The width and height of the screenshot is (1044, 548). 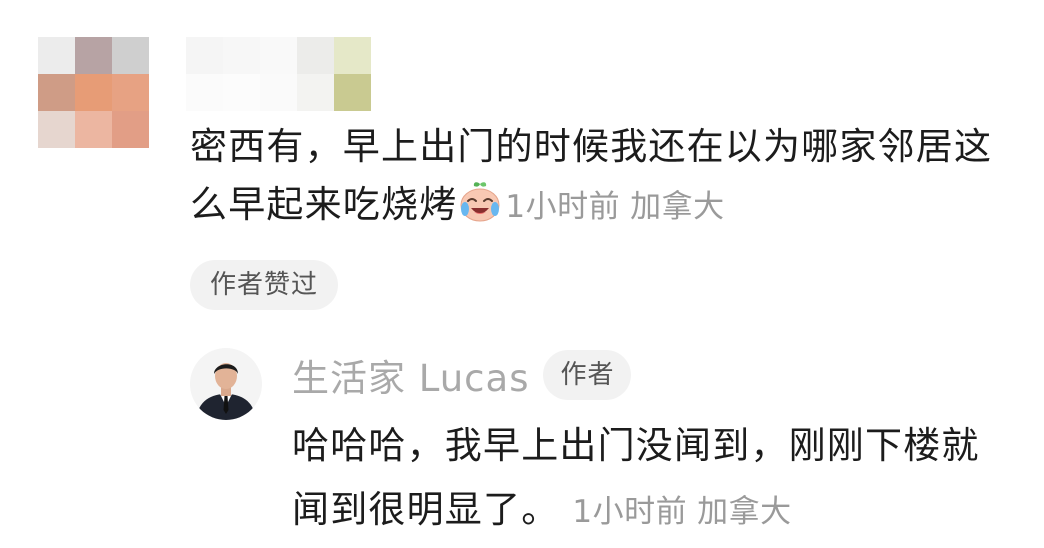 What do you see at coordinates (278, 74) in the screenshot?
I see `commenter-name-blurred` at bounding box center [278, 74].